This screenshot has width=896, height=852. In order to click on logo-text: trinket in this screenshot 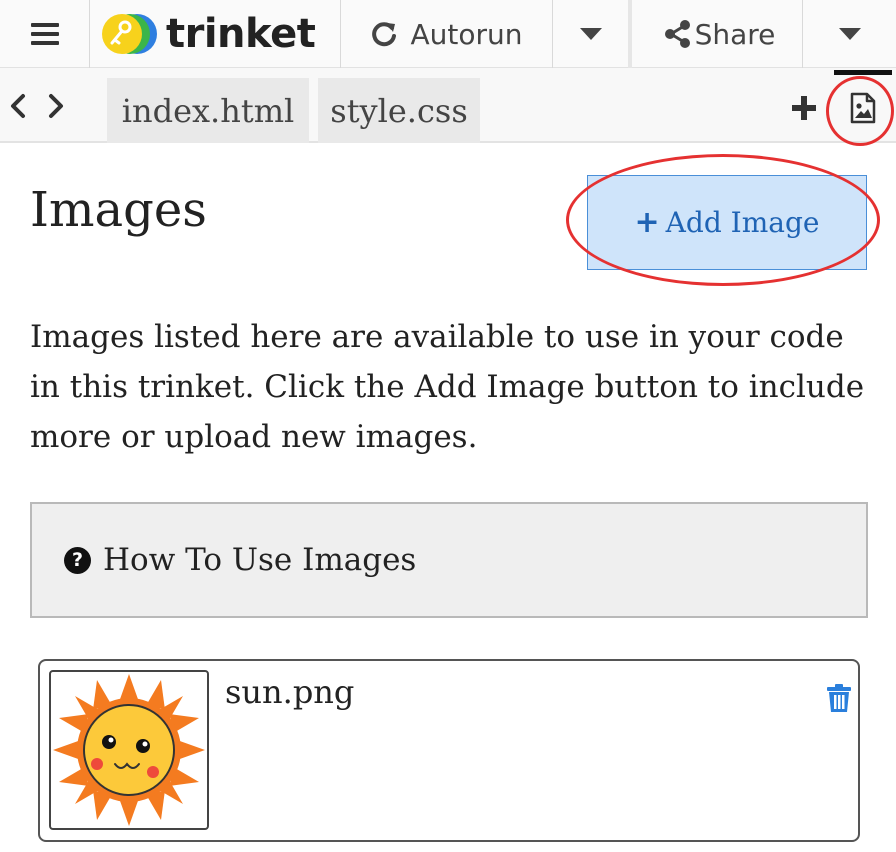, I will do `click(241, 34)`.